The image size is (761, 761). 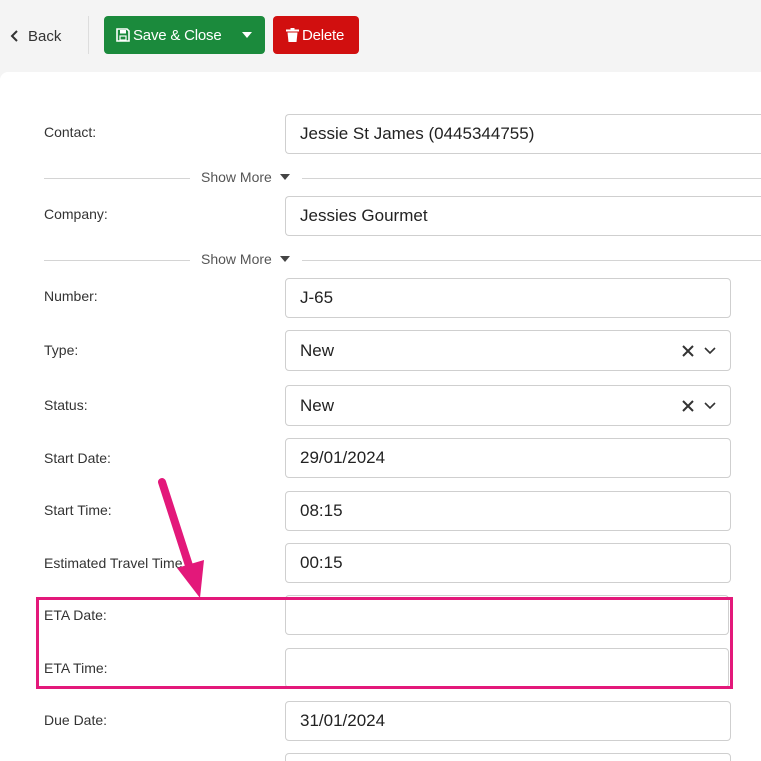 What do you see at coordinates (70, 132) in the screenshot?
I see `contact-label: Contact:` at bounding box center [70, 132].